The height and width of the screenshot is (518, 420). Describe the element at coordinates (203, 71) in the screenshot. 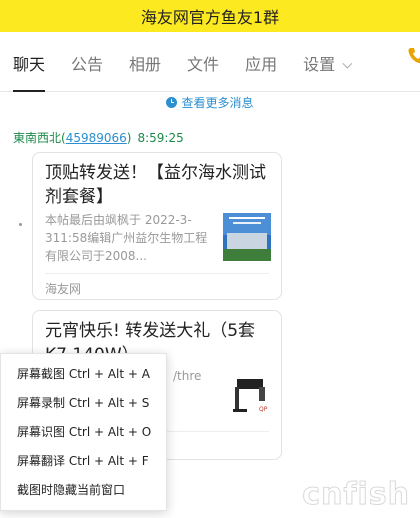

I see `tab-files: 文件` at that location.